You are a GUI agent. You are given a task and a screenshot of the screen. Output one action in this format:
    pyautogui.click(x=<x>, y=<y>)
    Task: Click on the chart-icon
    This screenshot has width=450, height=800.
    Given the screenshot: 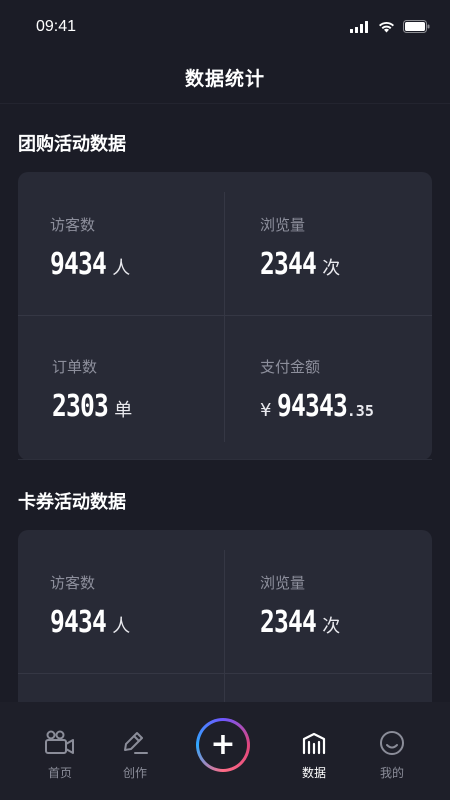 What is the action you would take?
    pyautogui.click(x=314, y=743)
    